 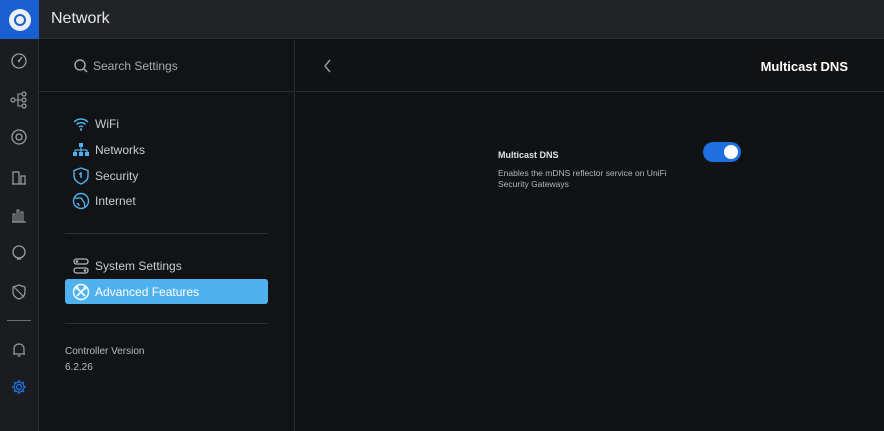 I want to click on controller-version-value: 6.2.26, so click(x=79, y=367).